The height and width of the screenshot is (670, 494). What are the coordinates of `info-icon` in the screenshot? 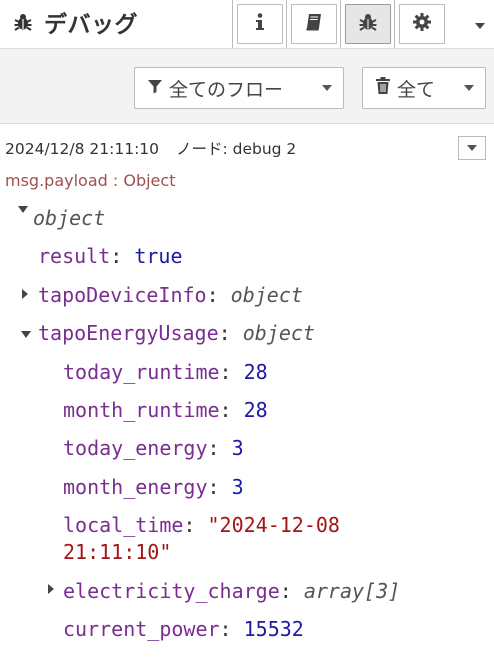 It's located at (260, 24).